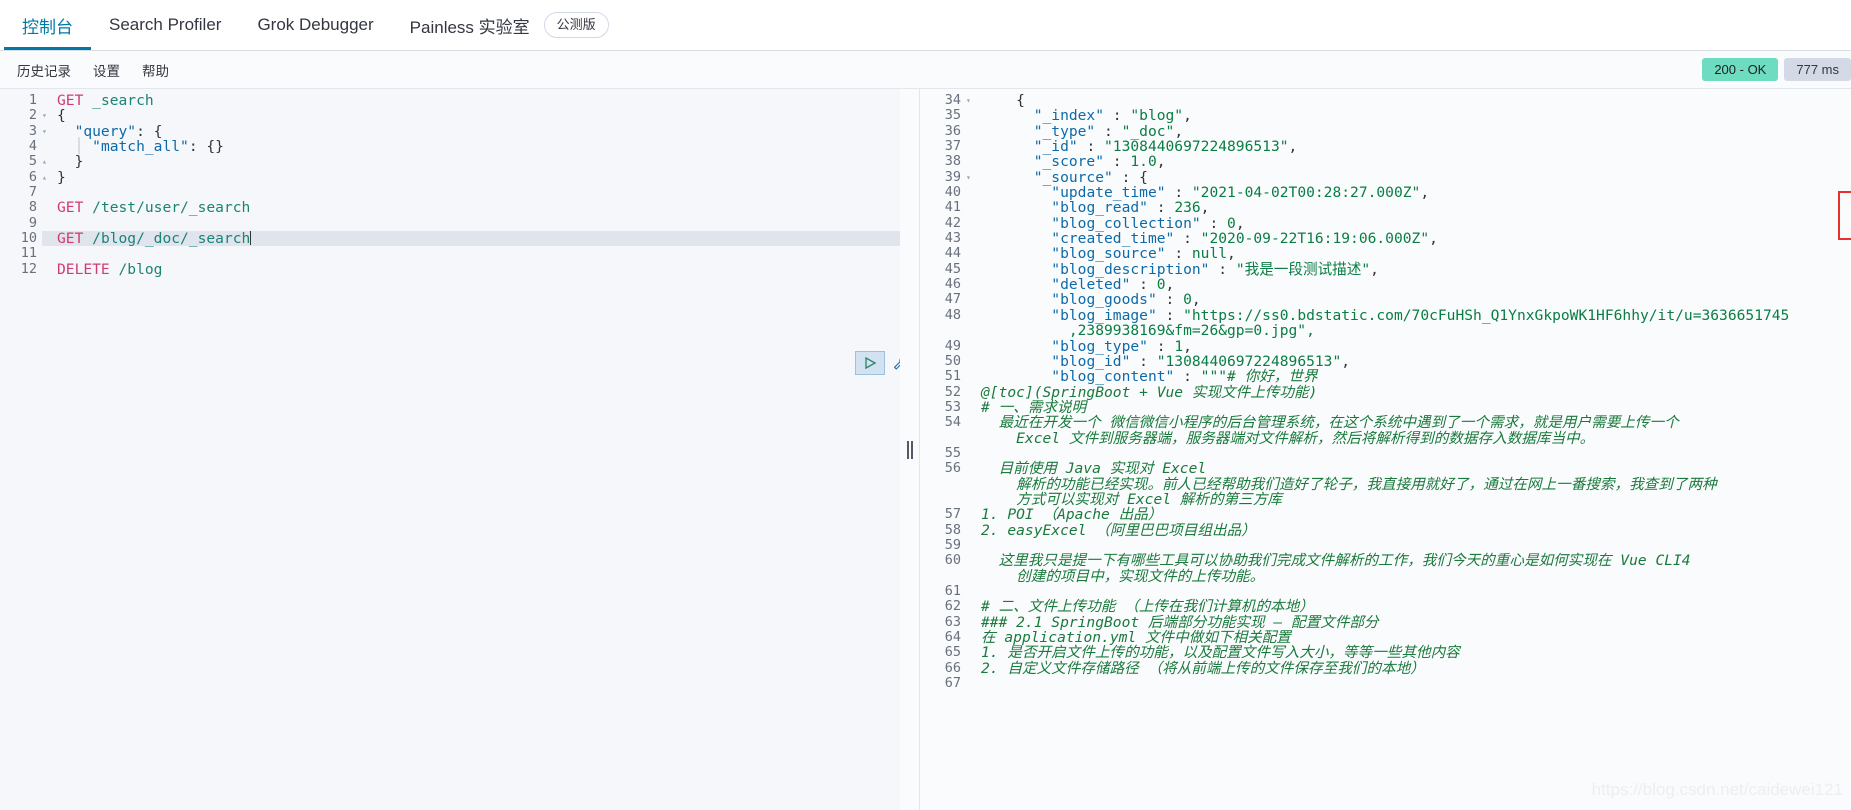  Describe the element at coordinates (943, 284) in the screenshot. I see `line-number: 46` at that location.